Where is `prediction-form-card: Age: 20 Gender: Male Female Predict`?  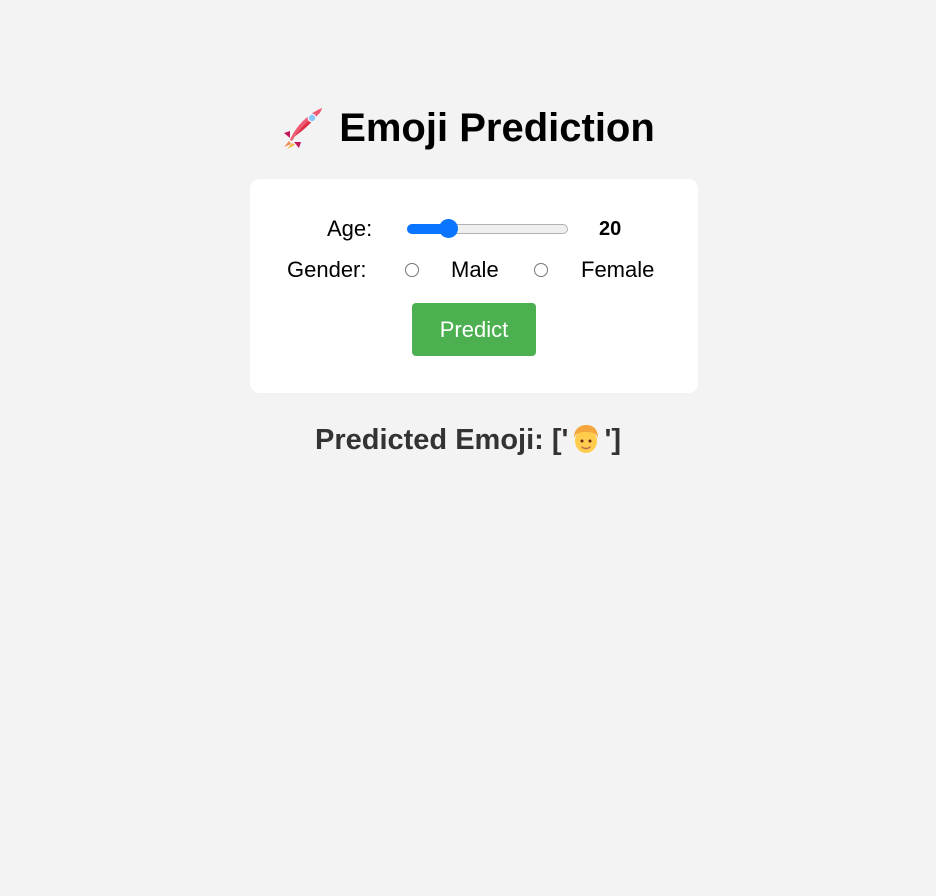
prediction-form-card: Age: 20 Gender: Male Female Predict is located at coordinates (474, 286).